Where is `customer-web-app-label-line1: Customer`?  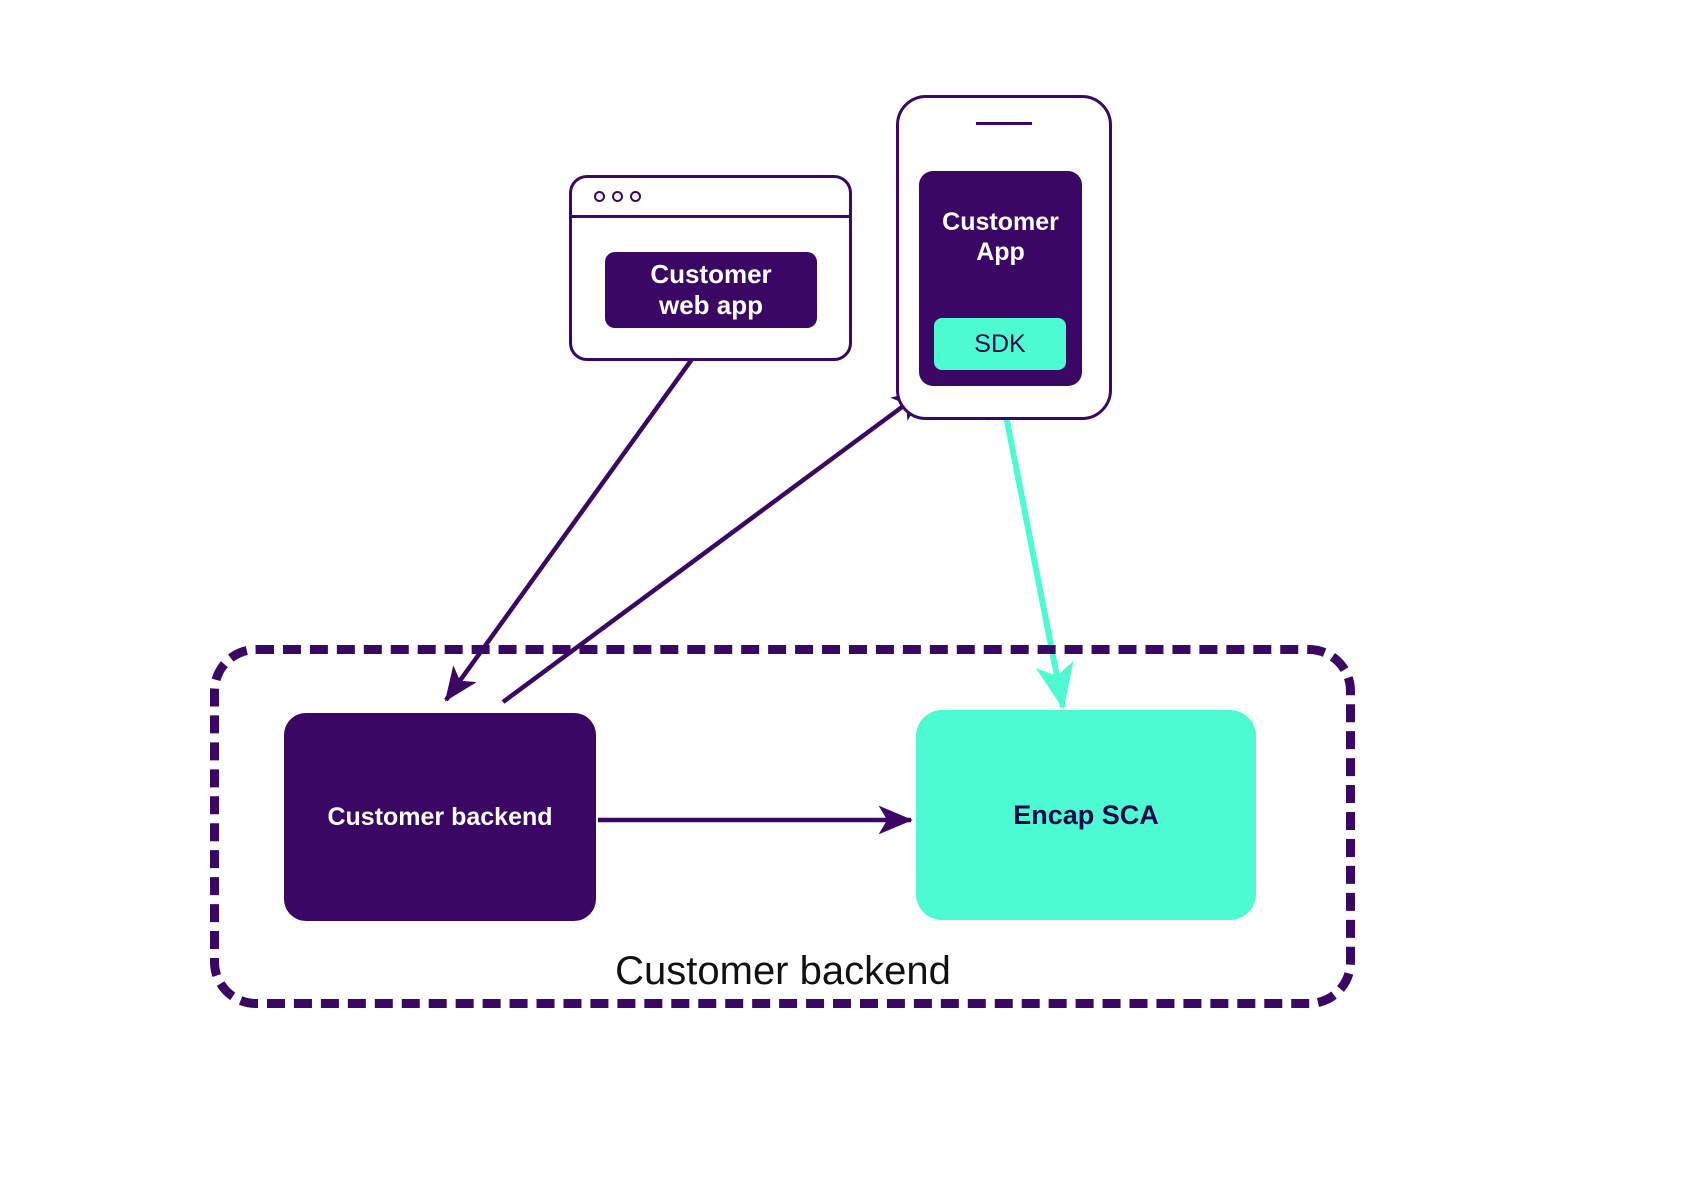 customer-web-app-label-line1: Customer is located at coordinates (711, 274).